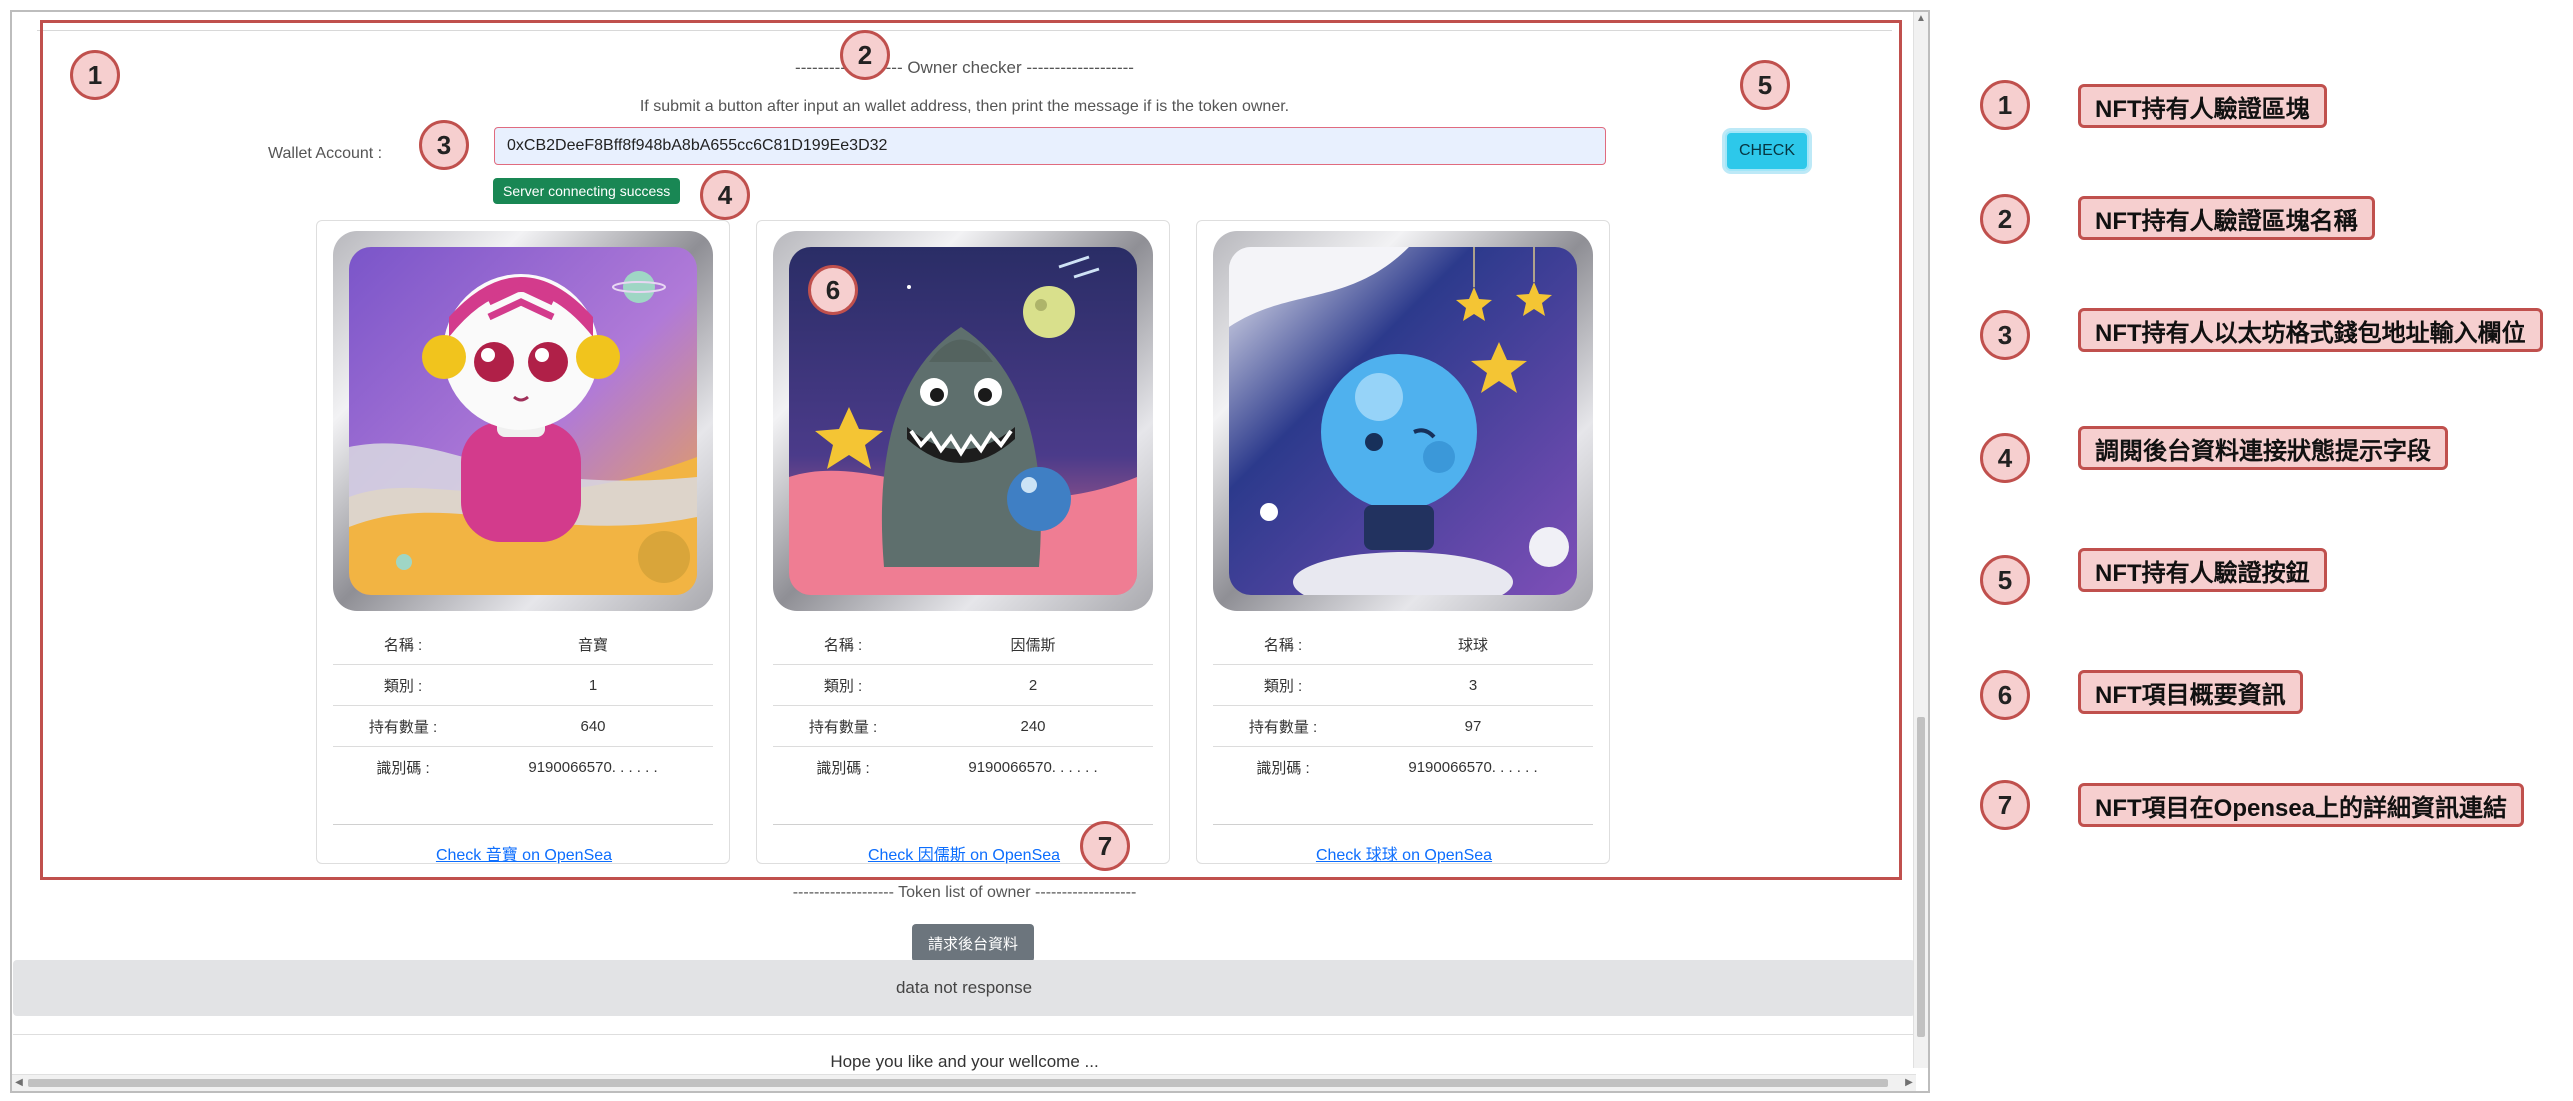  Describe the element at coordinates (833, 290) in the screenshot. I see `annotation-marker-6: 6` at that location.